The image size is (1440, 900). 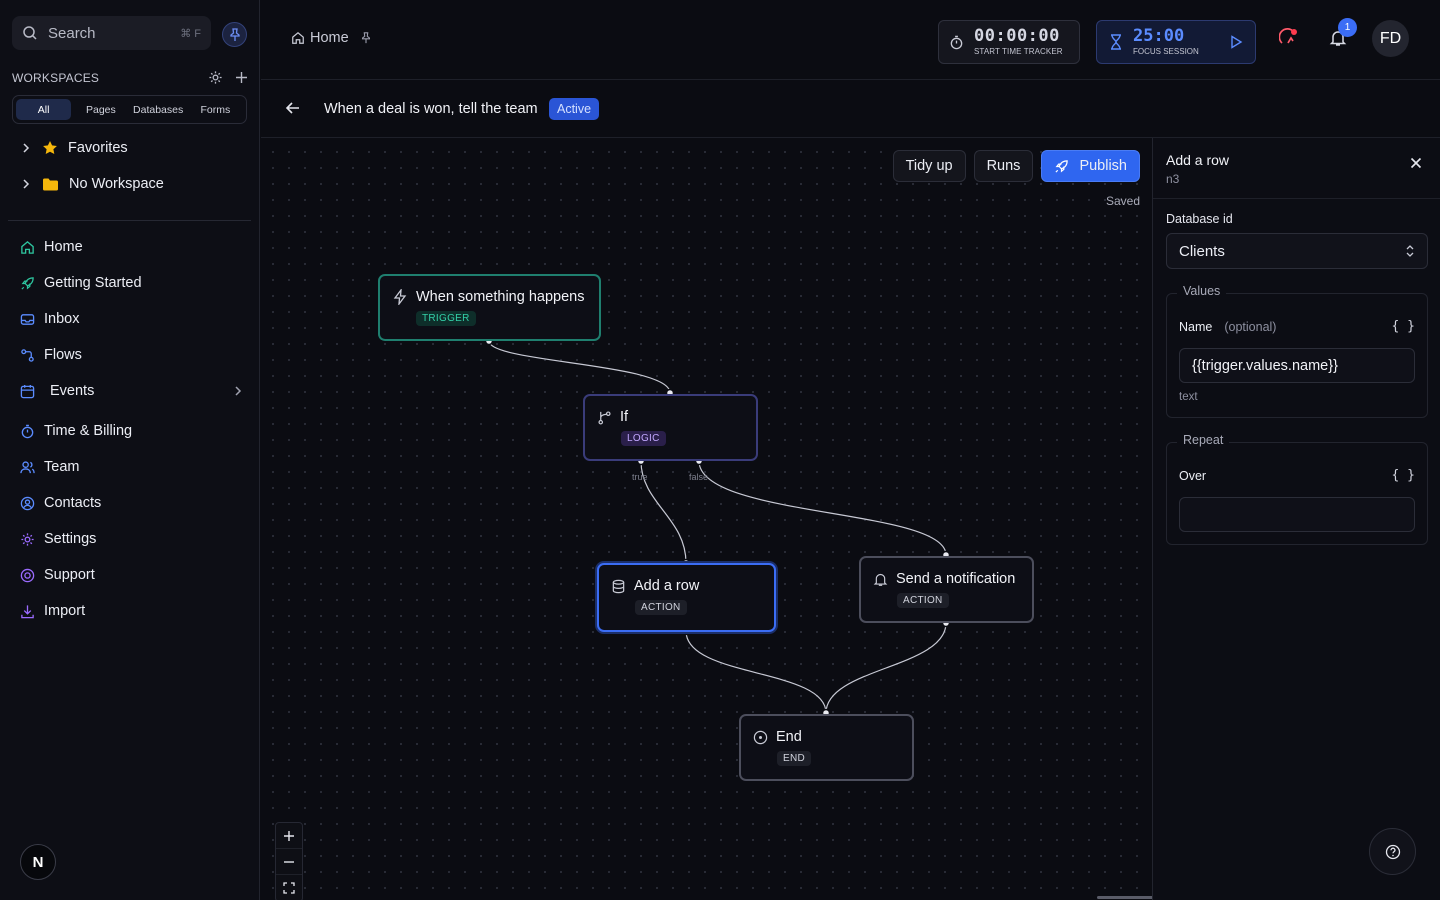 What do you see at coordinates (132, 391) in the screenshot?
I see `sidebar-item-events: Events` at bounding box center [132, 391].